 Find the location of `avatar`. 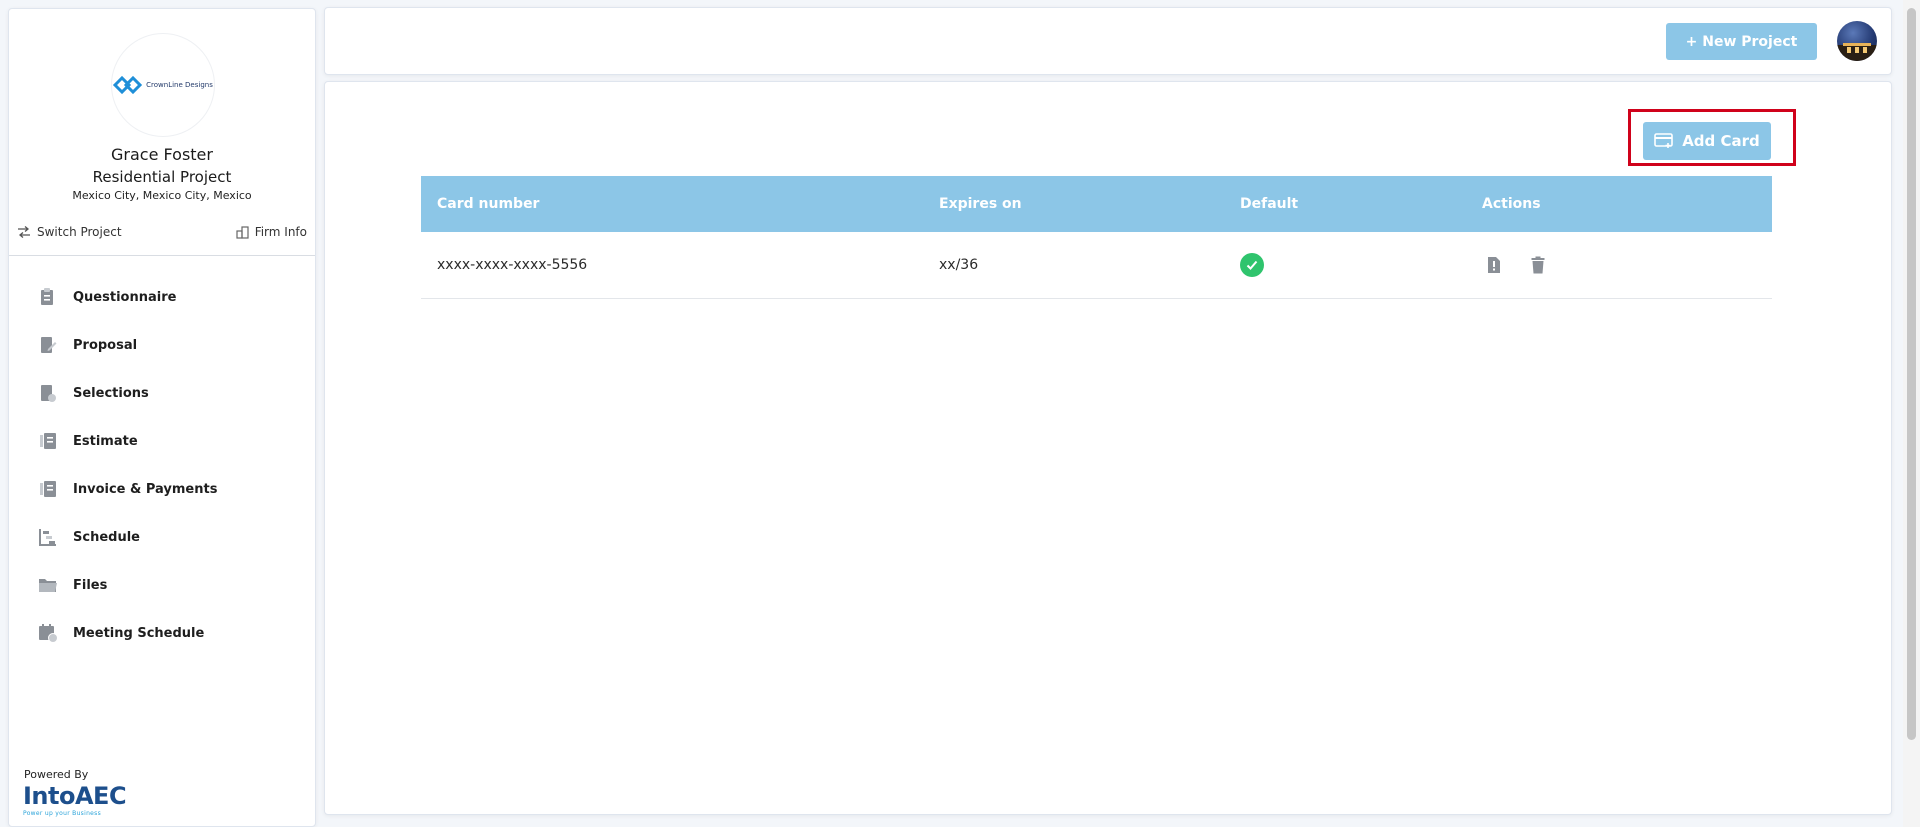

avatar is located at coordinates (1857, 41).